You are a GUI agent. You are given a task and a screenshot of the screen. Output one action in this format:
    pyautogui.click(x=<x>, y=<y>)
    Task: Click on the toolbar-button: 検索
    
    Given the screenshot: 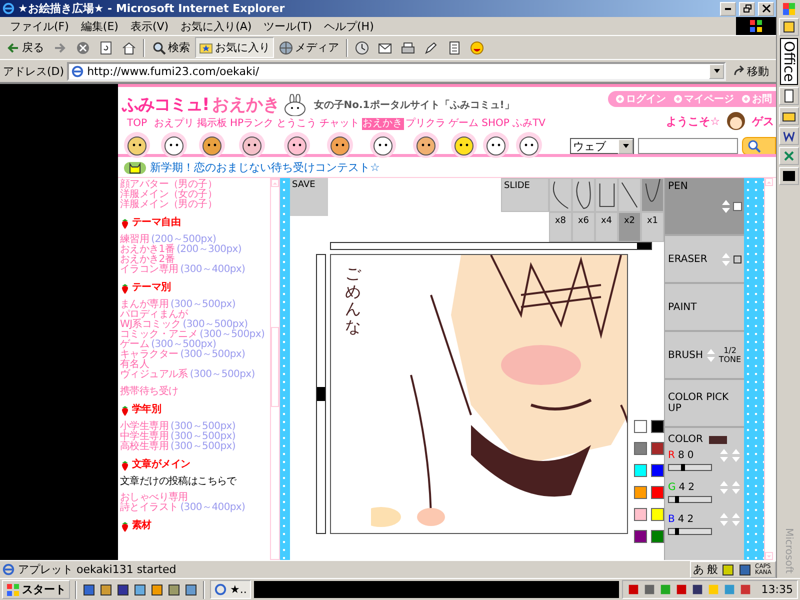 What is the action you would take?
    pyautogui.click(x=171, y=47)
    